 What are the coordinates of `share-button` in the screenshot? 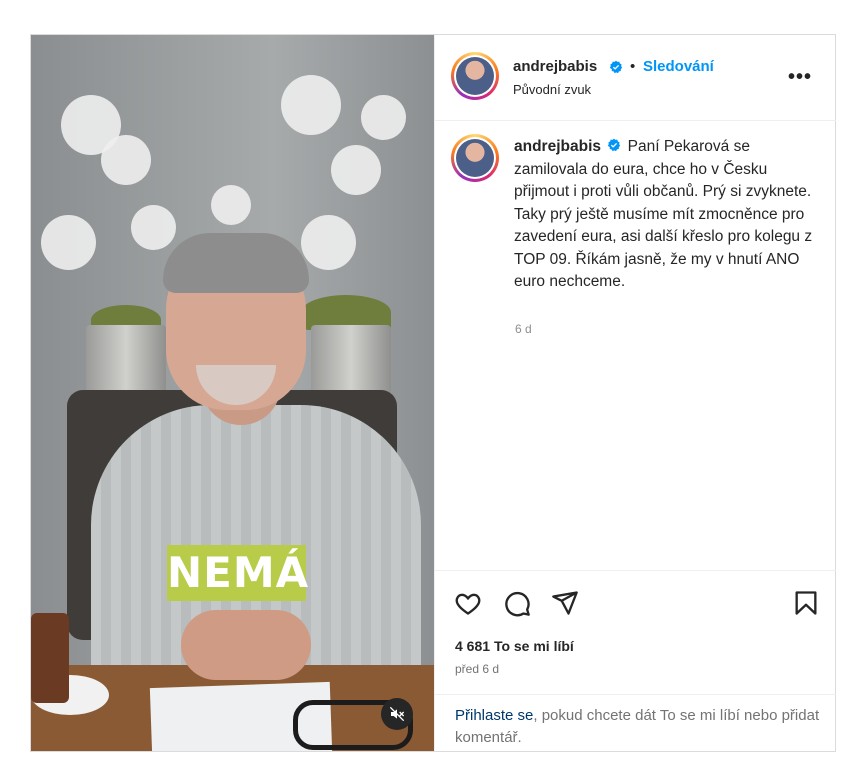 It's located at (565, 603).